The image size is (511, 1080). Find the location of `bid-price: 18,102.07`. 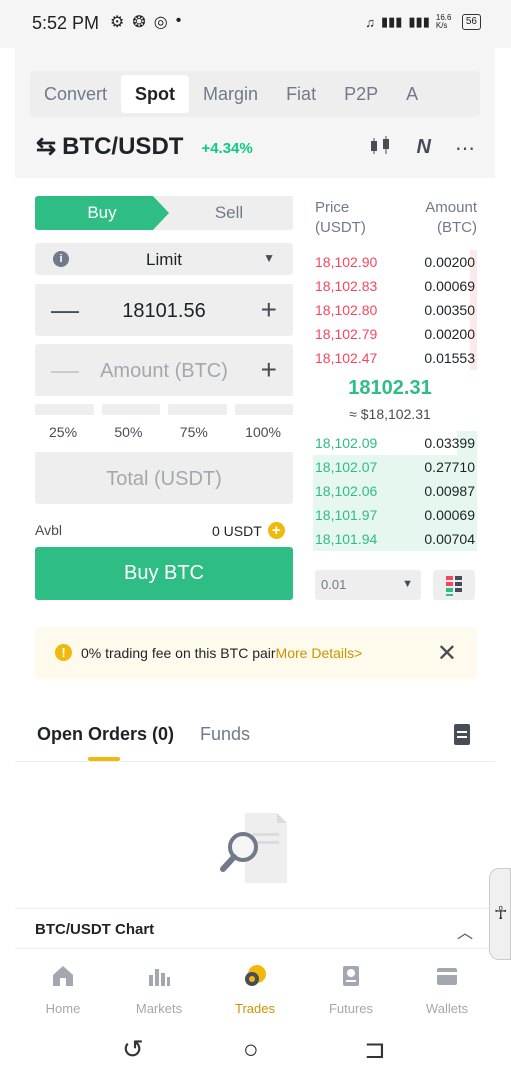

bid-price: 18,102.07 is located at coordinates (346, 467).